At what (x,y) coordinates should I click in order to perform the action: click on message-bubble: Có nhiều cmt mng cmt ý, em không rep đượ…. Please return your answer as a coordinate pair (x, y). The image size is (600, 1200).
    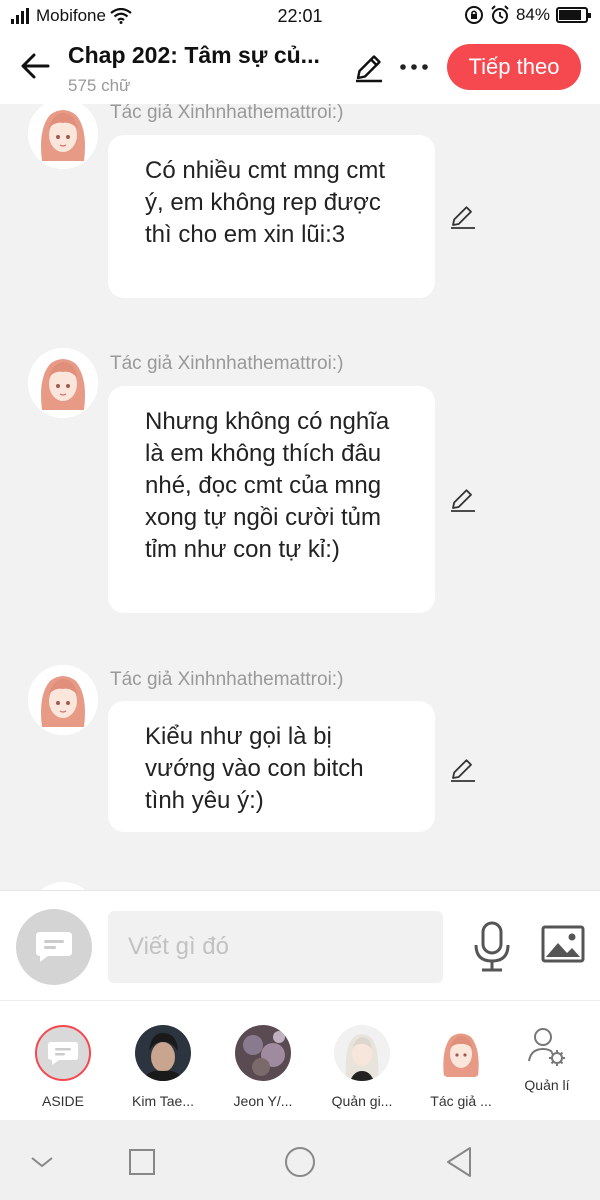
    Looking at the image, I should click on (271, 216).